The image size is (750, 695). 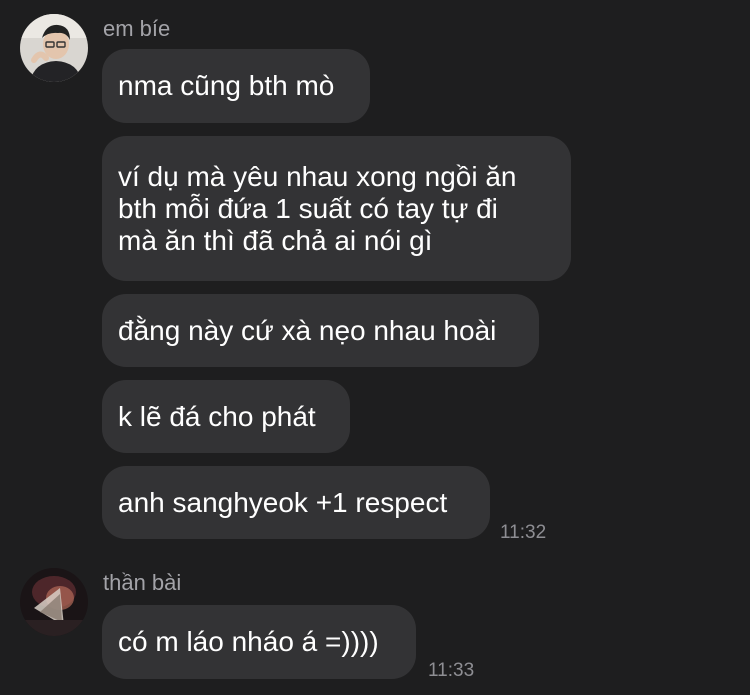 What do you see at coordinates (320, 330) in the screenshot?
I see `message-bubble: đằng này cứ xà nẹo nhau hoài` at bounding box center [320, 330].